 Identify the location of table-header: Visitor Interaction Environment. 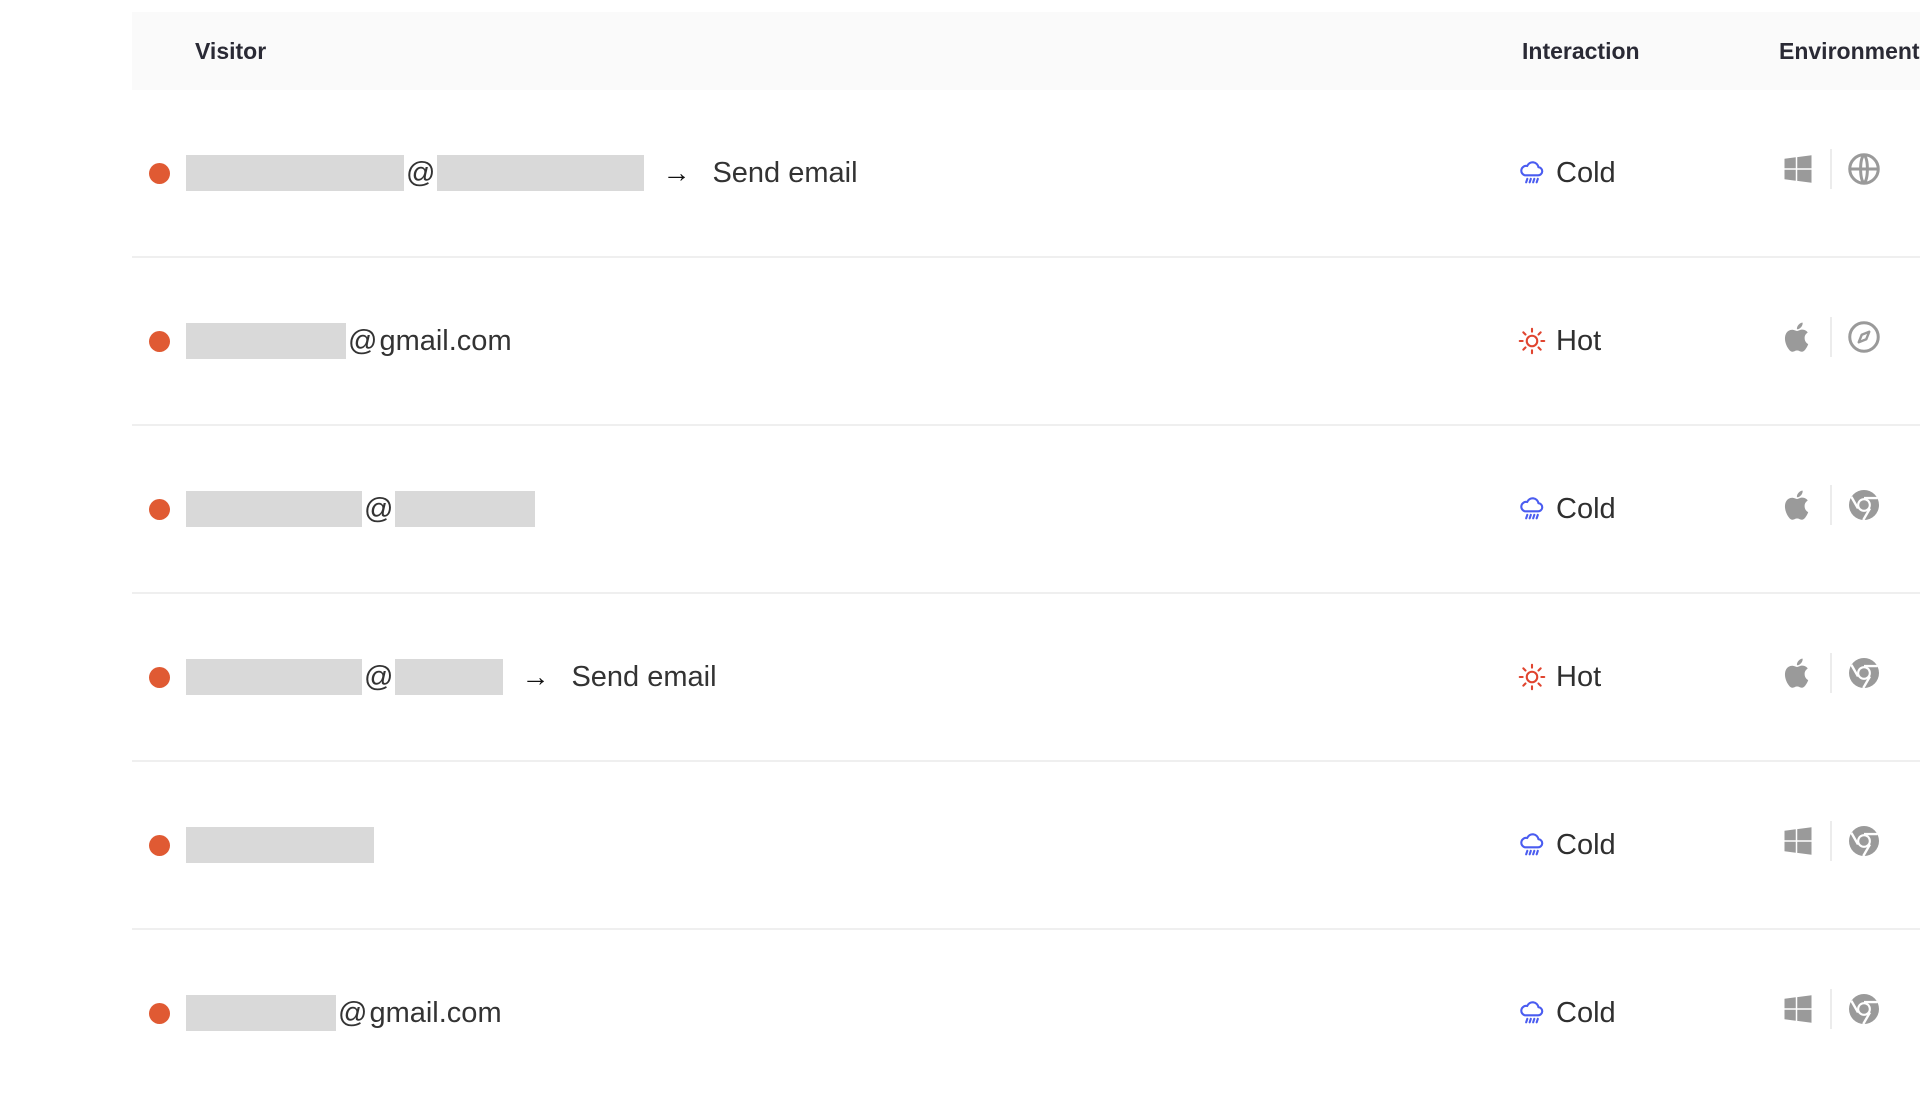
(1026, 51).